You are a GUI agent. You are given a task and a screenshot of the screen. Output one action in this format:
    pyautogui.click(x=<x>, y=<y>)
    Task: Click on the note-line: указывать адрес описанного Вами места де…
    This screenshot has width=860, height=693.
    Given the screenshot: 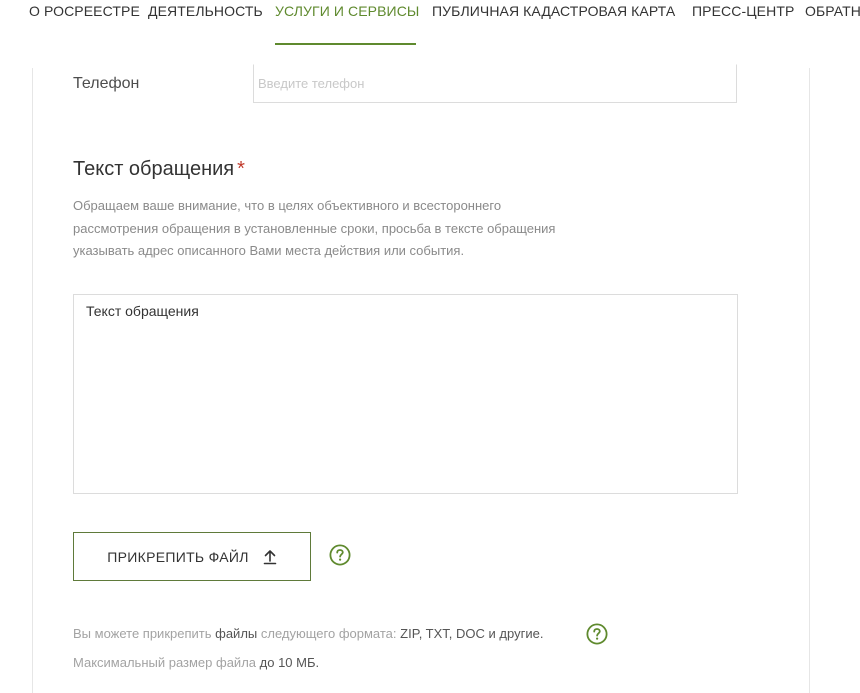 What is the action you would take?
    pyautogui.click(x=269, y=250)
    